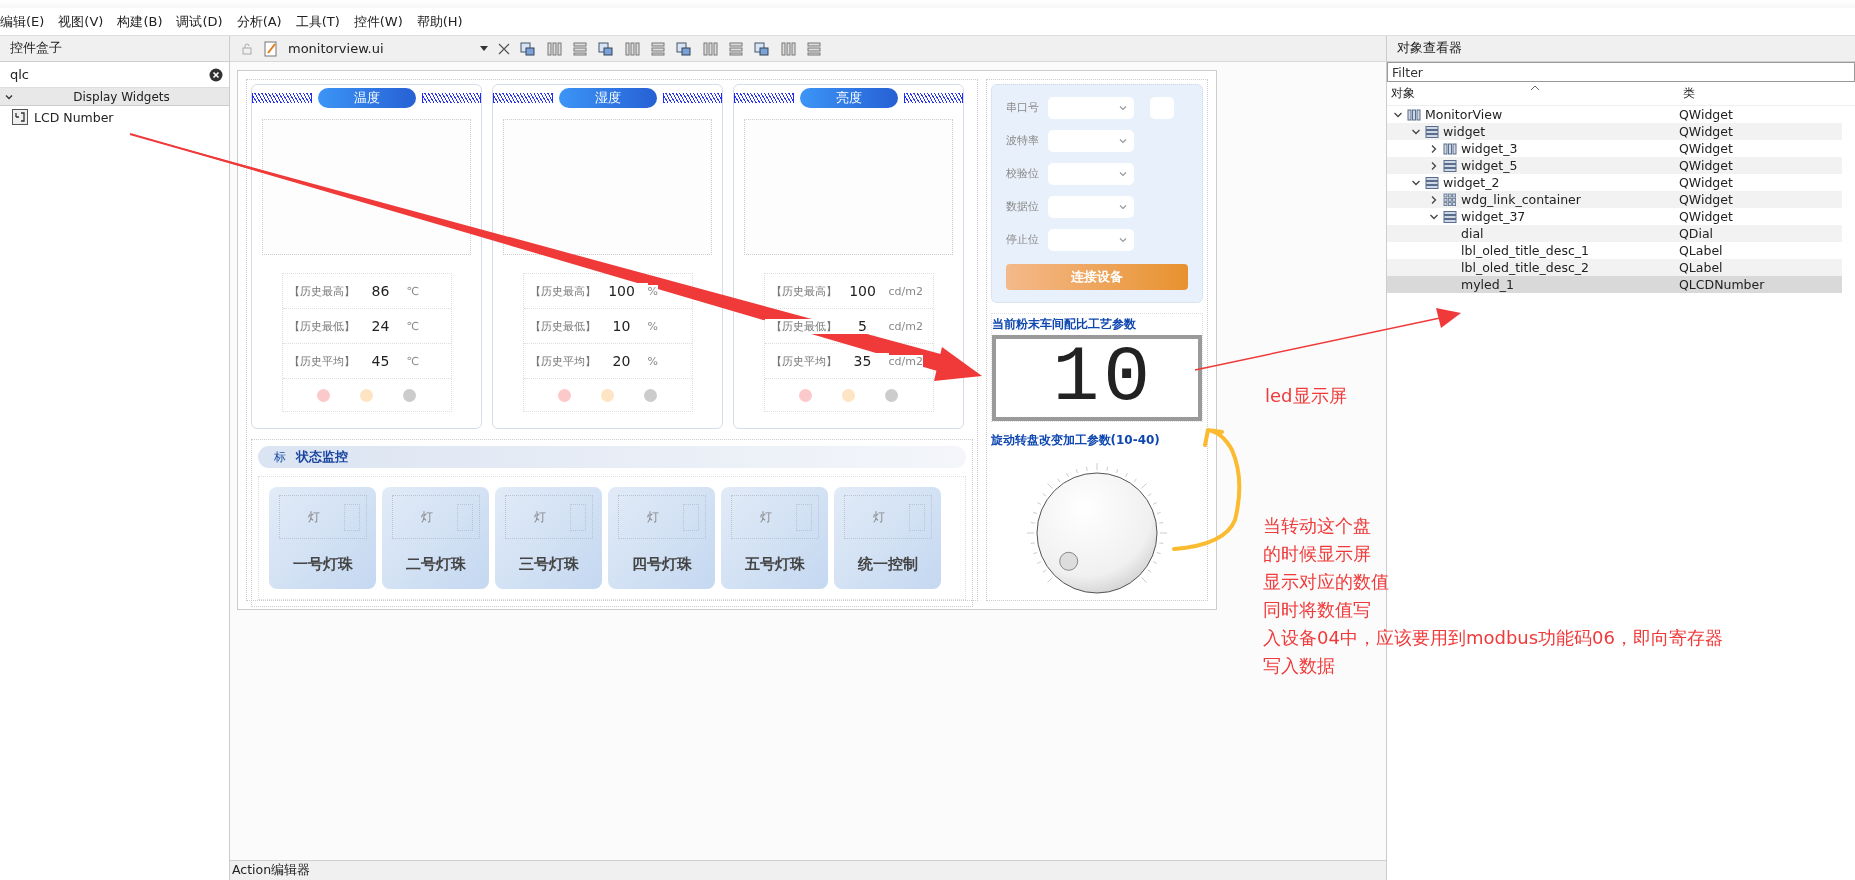 This screenshot has width=1855, height=880. What do you see at coordinates (548, 538) in the screenshot?
I see `lamp-button: 灯 三号灯珠` at bounding box center [548, 538].